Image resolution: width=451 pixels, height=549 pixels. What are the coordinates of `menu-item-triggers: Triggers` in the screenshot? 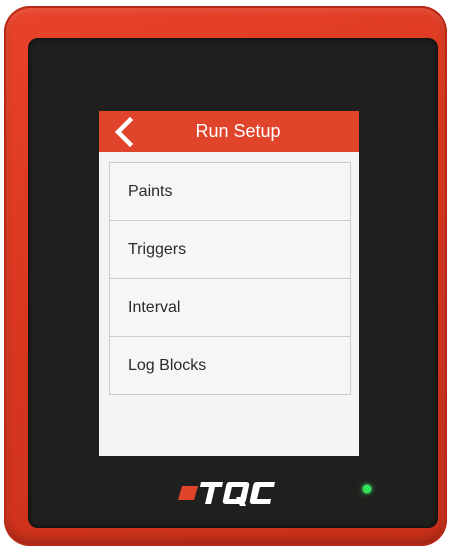 It's located at (230, 250).